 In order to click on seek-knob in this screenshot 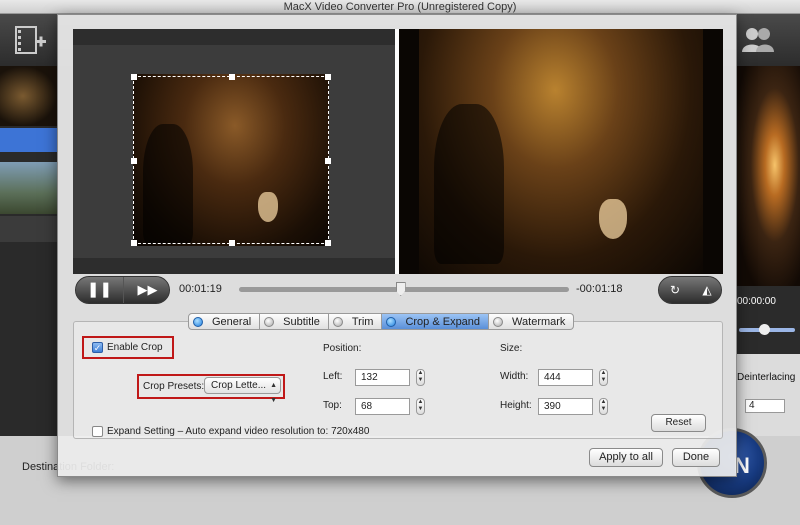, I will do `click(400, 289)`.